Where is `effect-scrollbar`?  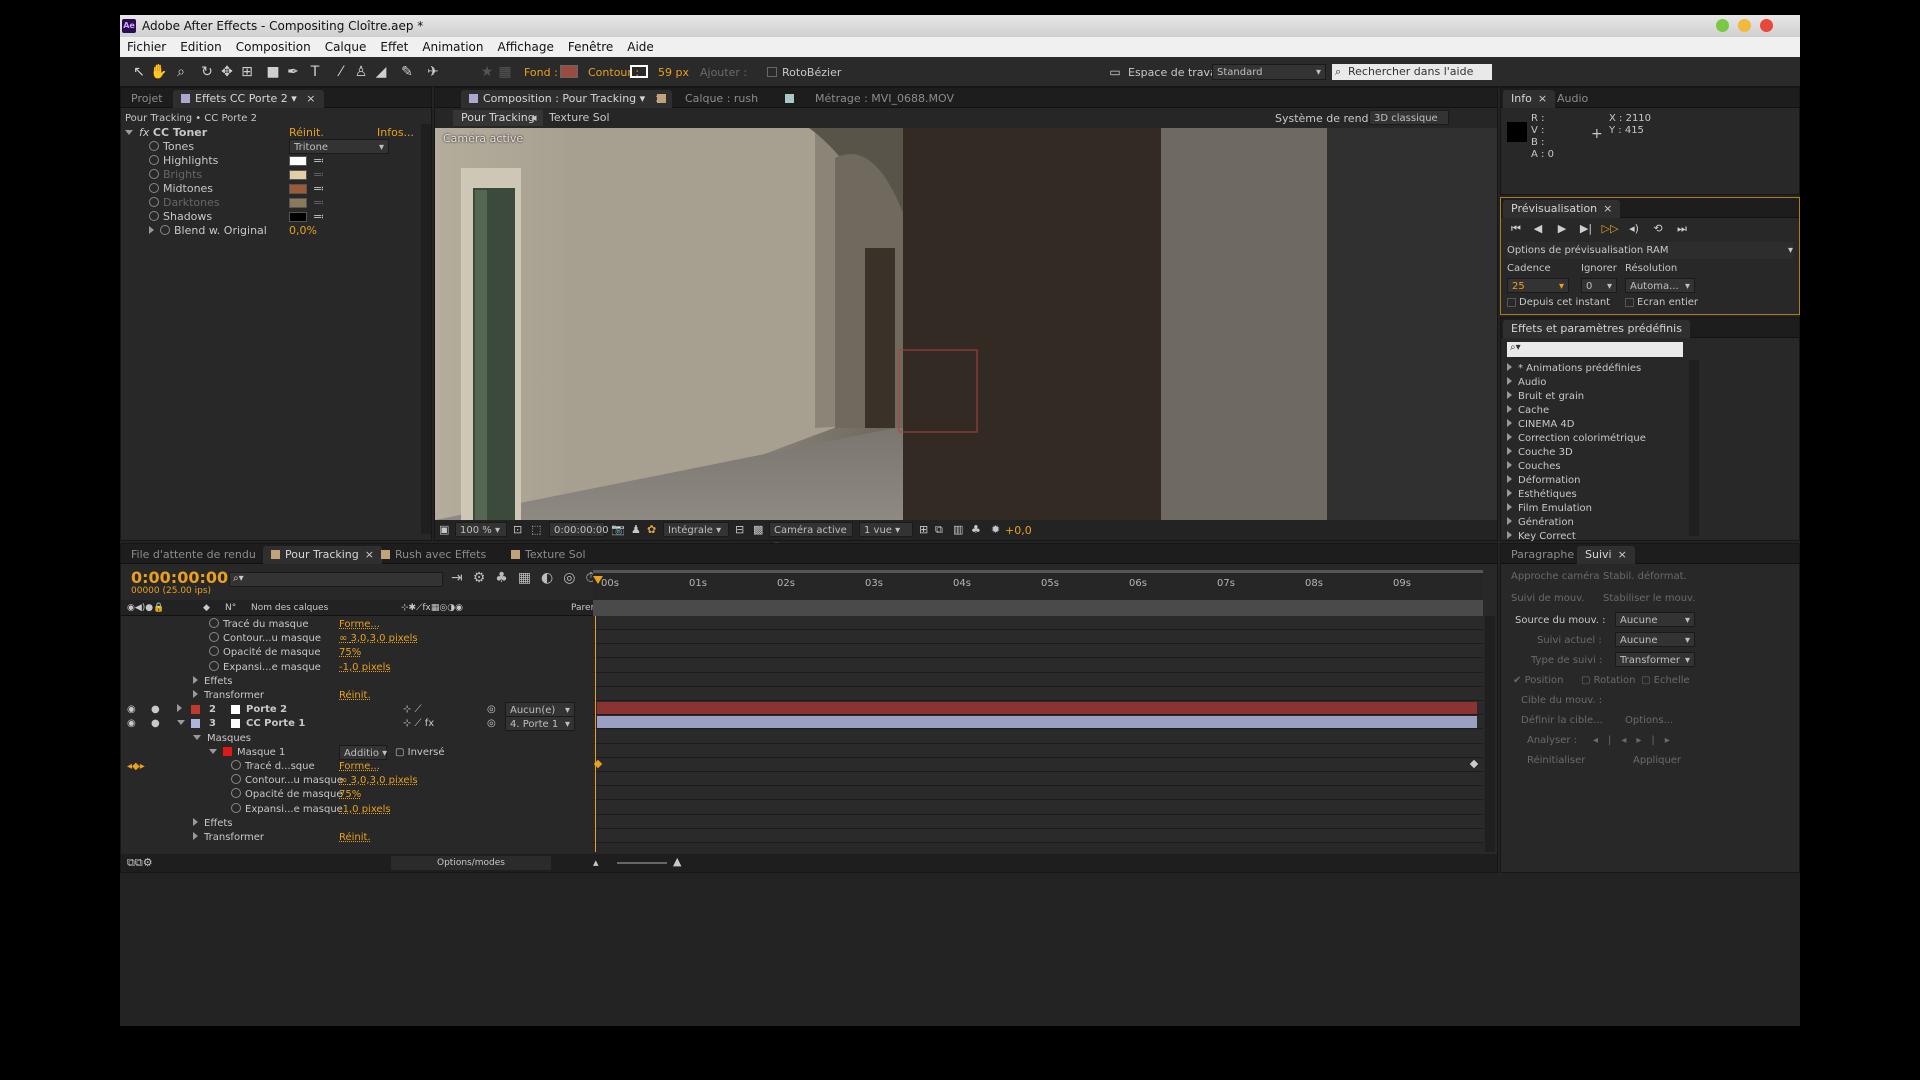
effect-scrollbar is located at coordinates (426, 329).